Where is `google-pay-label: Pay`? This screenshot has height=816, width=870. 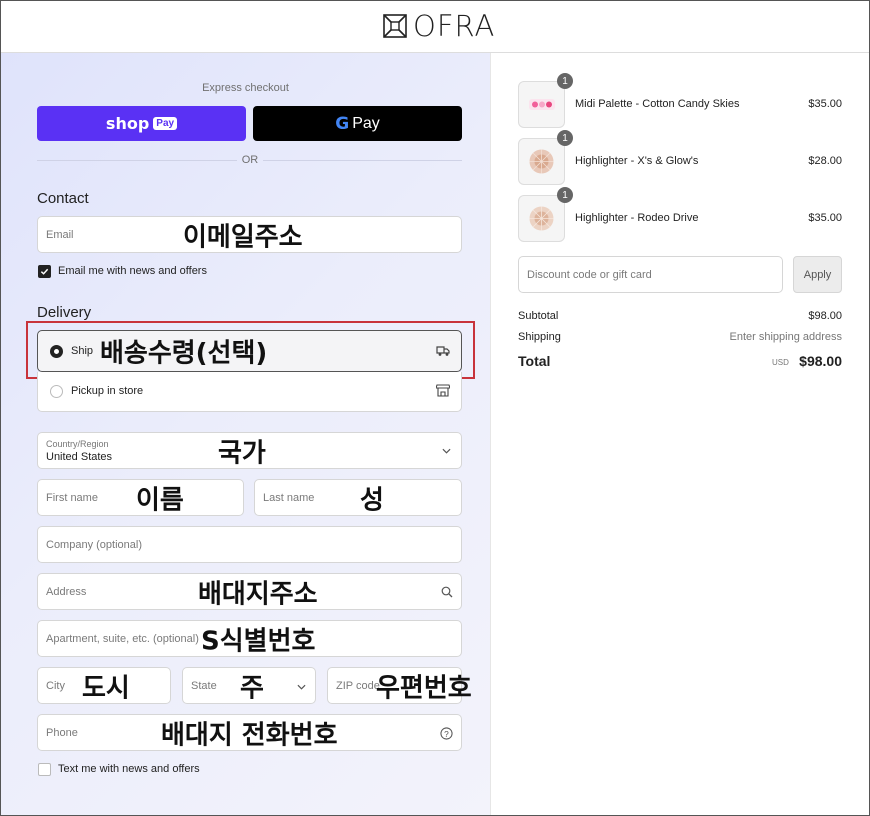
google-pay-label: Pay is located at coordinates (366, 123).